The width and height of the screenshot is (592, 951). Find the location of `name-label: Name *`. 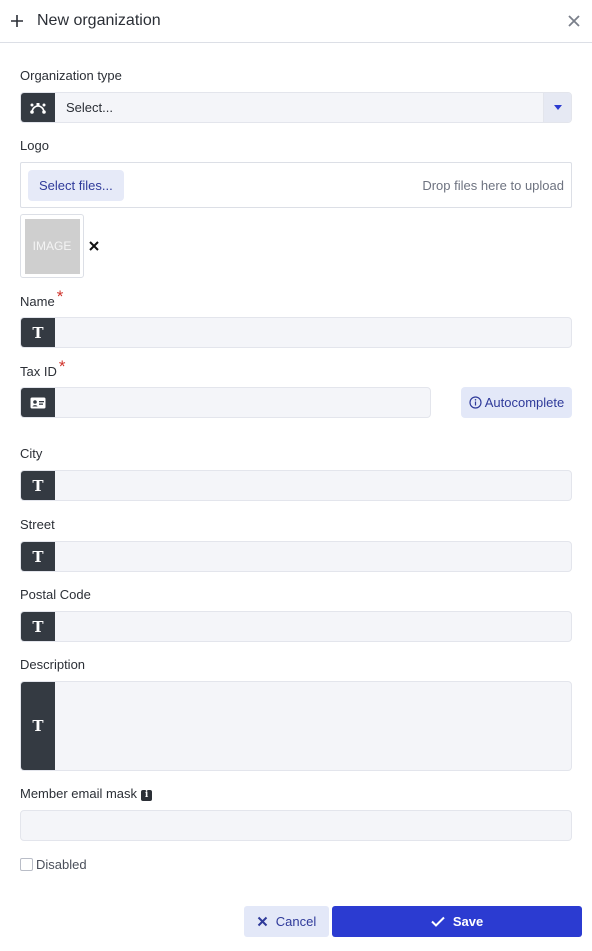

name-label: Name * is located at coordinates (41, 299).